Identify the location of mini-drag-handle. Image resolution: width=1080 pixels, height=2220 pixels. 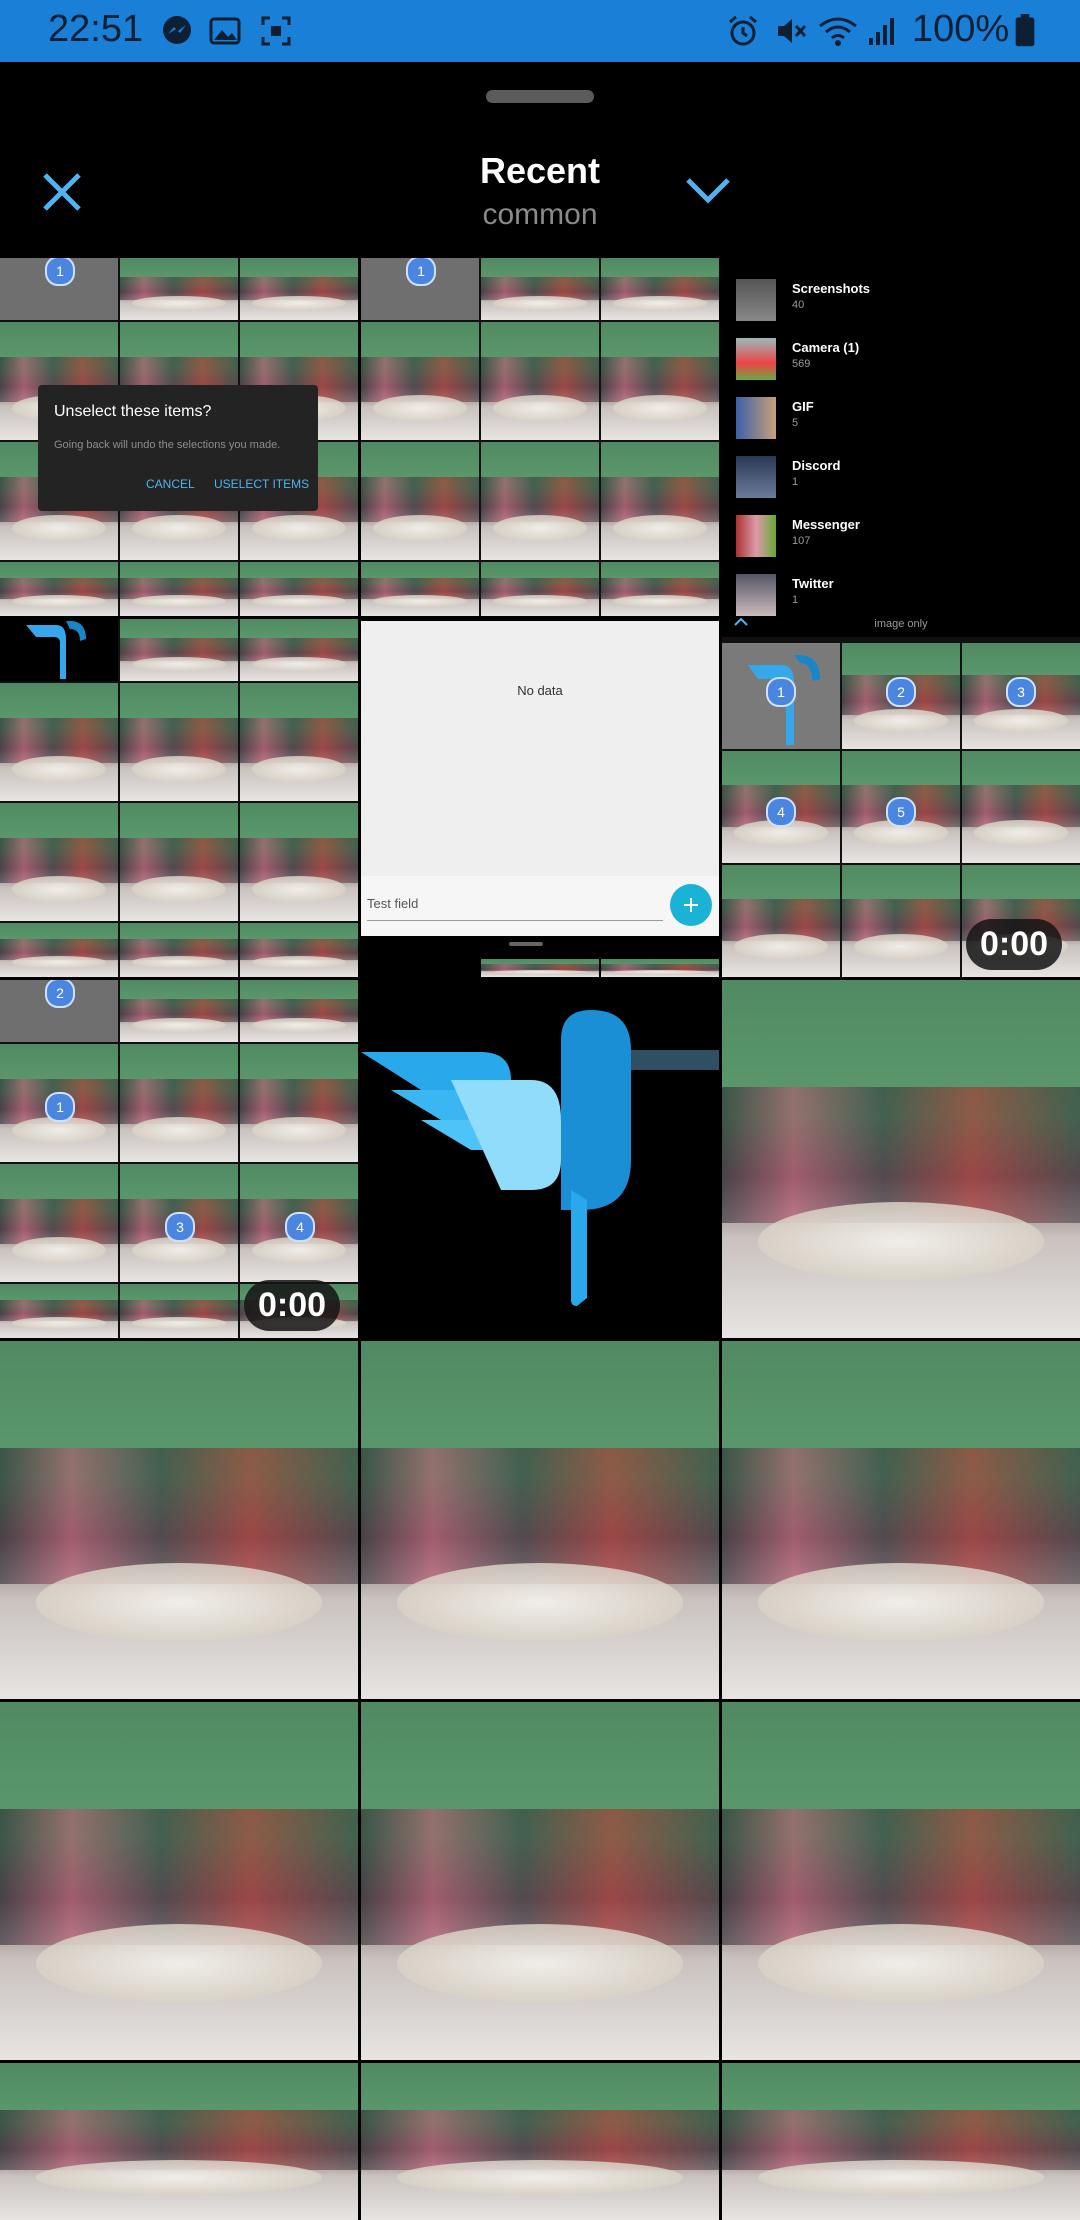
(526, 944).